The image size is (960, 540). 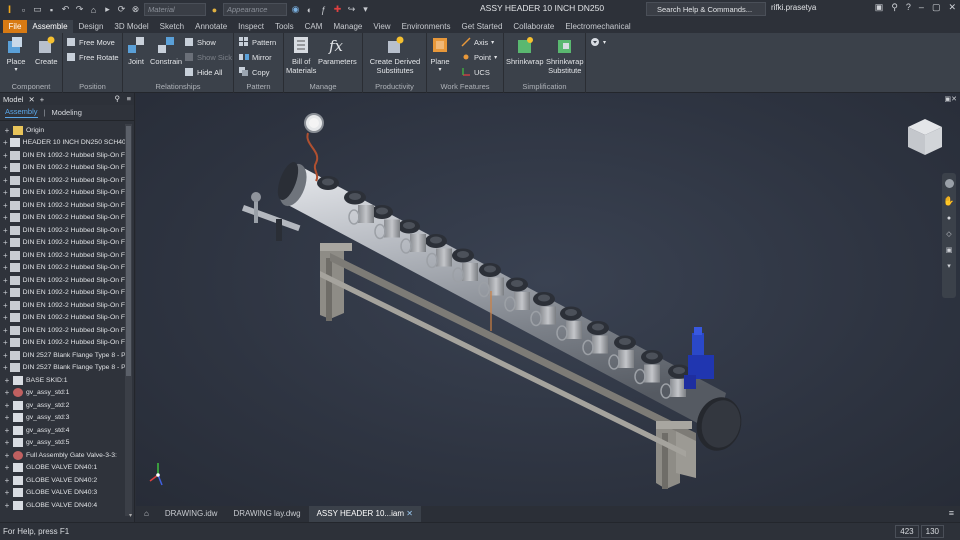 I want to click on manage-panel-label: Manage, so click(x=323, y=86).